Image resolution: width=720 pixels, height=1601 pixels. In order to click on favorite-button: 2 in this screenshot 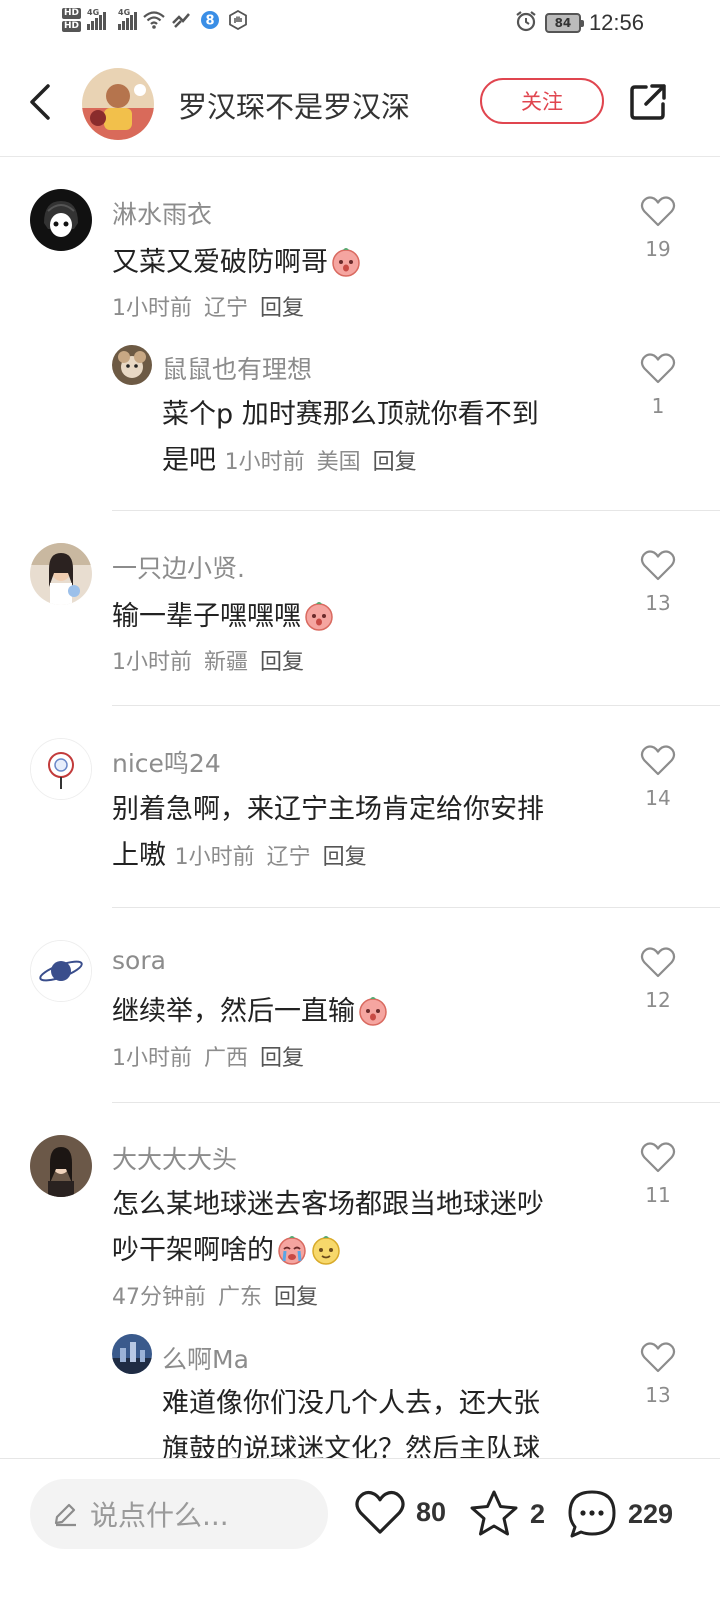, I will do `click(506, 1514)`.